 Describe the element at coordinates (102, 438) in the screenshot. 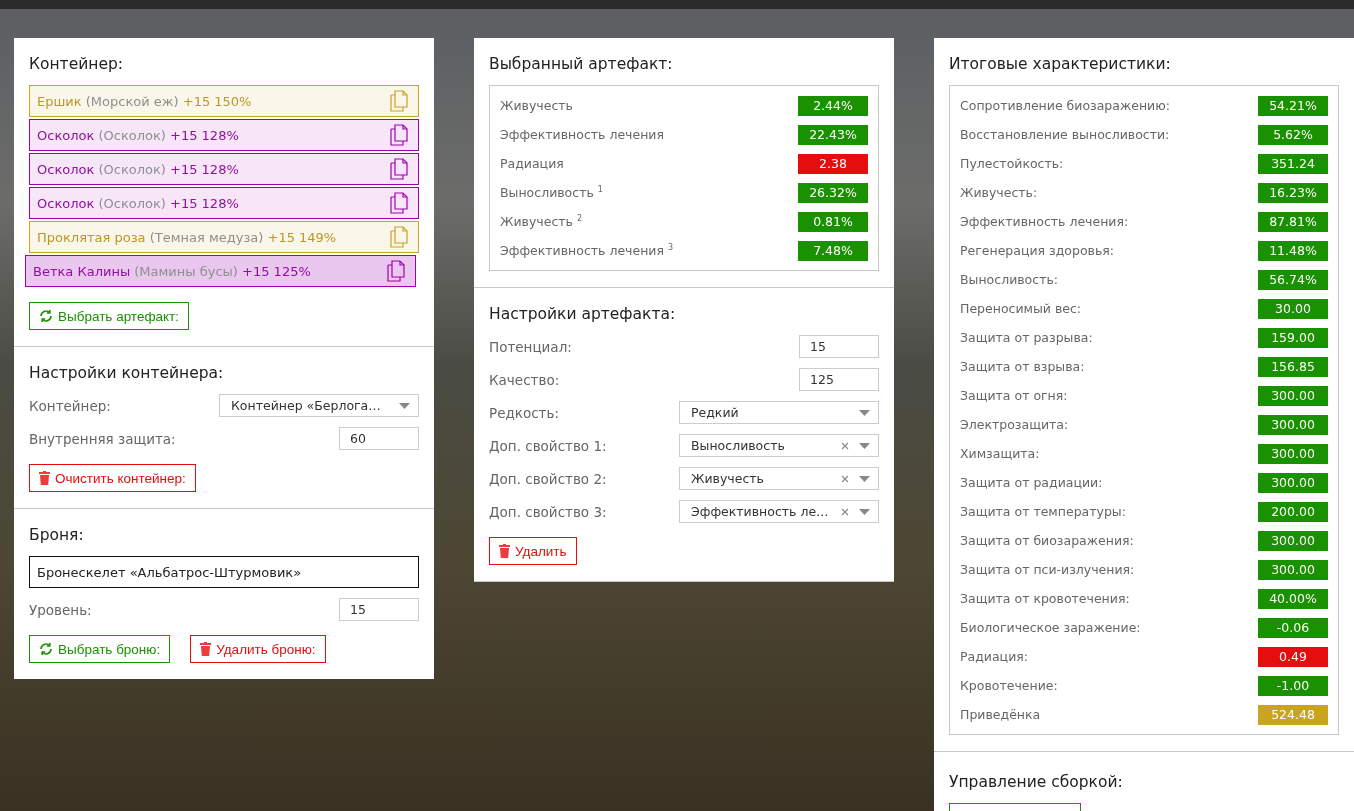

I see `field-label: Внутренняя защита:` at that location.